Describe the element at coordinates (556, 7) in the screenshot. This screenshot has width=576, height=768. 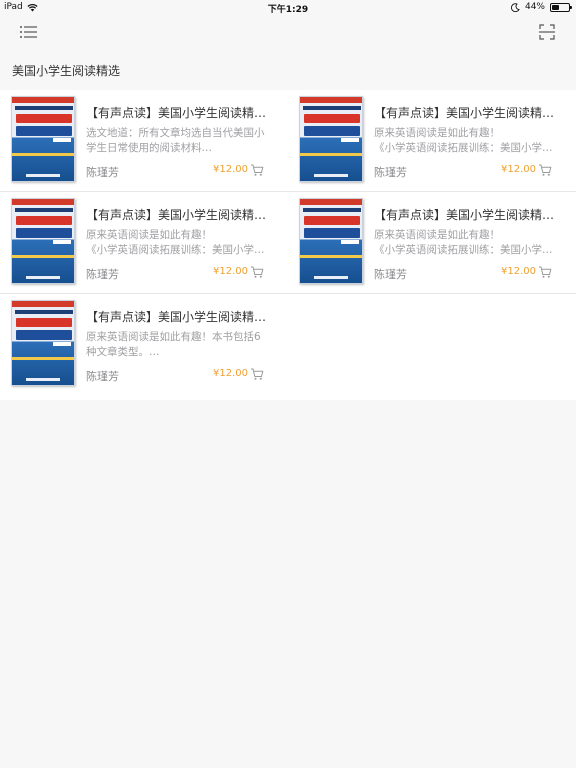
I see `battery-fill` at that location.